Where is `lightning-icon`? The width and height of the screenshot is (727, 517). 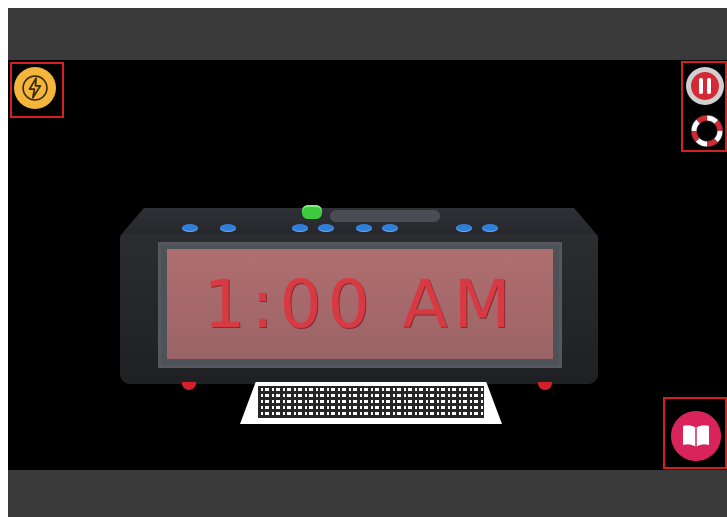
lightning-icon is located at coordinates (35, 88).